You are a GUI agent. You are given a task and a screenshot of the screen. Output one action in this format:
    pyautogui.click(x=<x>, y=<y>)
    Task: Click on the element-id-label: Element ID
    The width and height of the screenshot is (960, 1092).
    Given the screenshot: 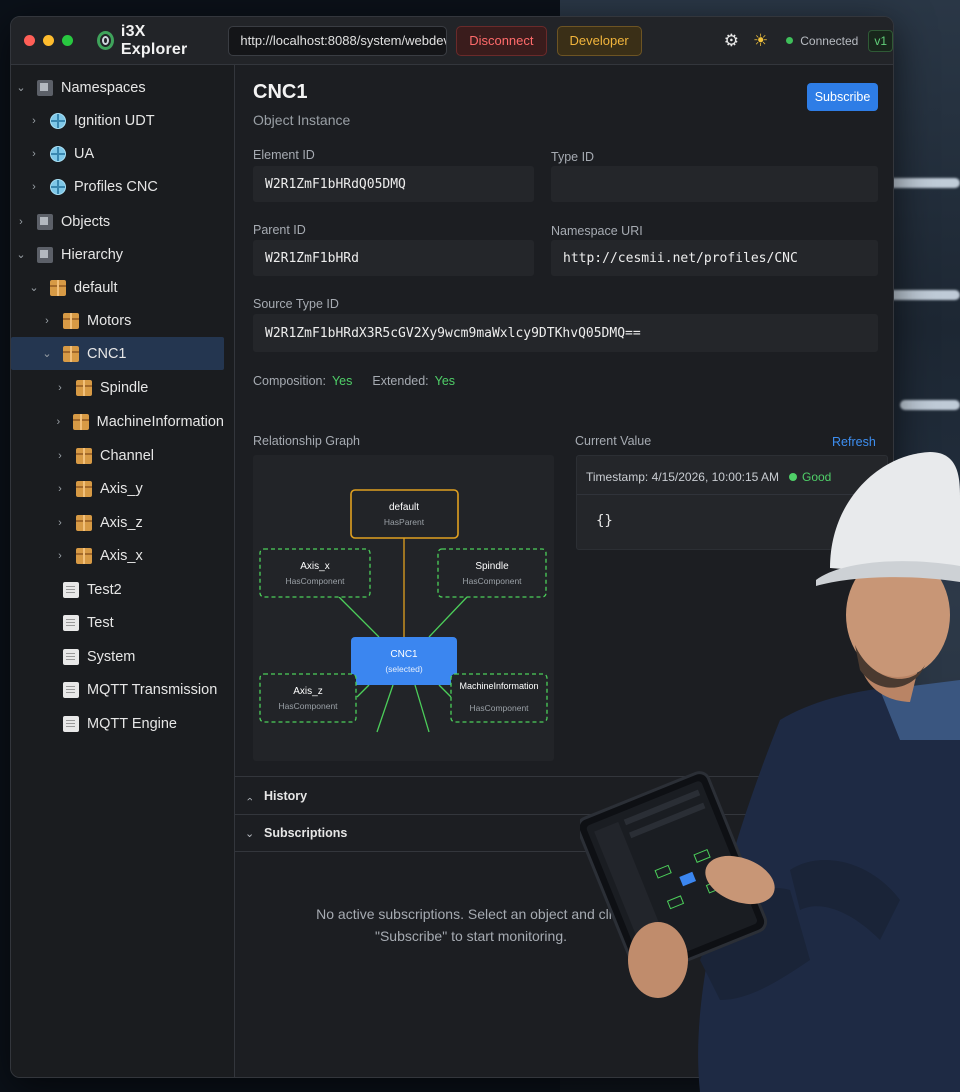 What is the action you would take?
    pyautogui.click(x=284, y=155)
    